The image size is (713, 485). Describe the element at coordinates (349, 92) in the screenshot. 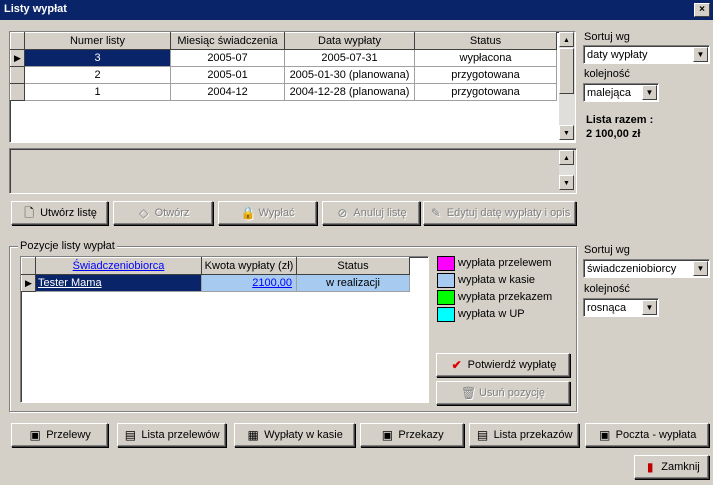

I see `cell-date: 2004-12-28 (planowana)` at that location.